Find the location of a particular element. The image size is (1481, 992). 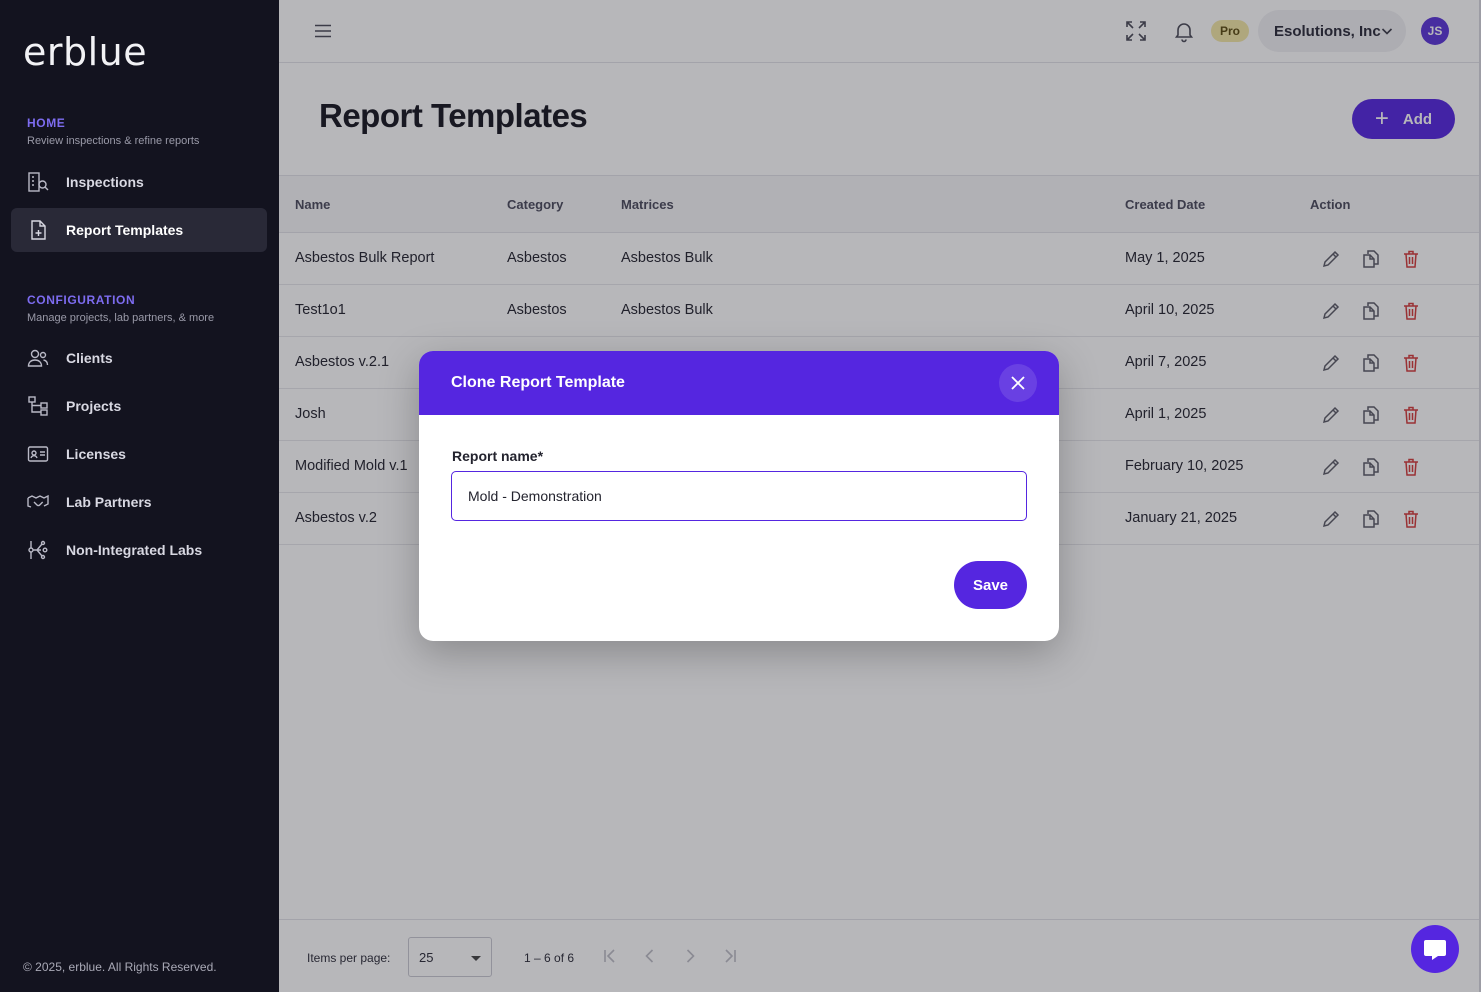

chat-icon is located at coordinates (1435, 950).